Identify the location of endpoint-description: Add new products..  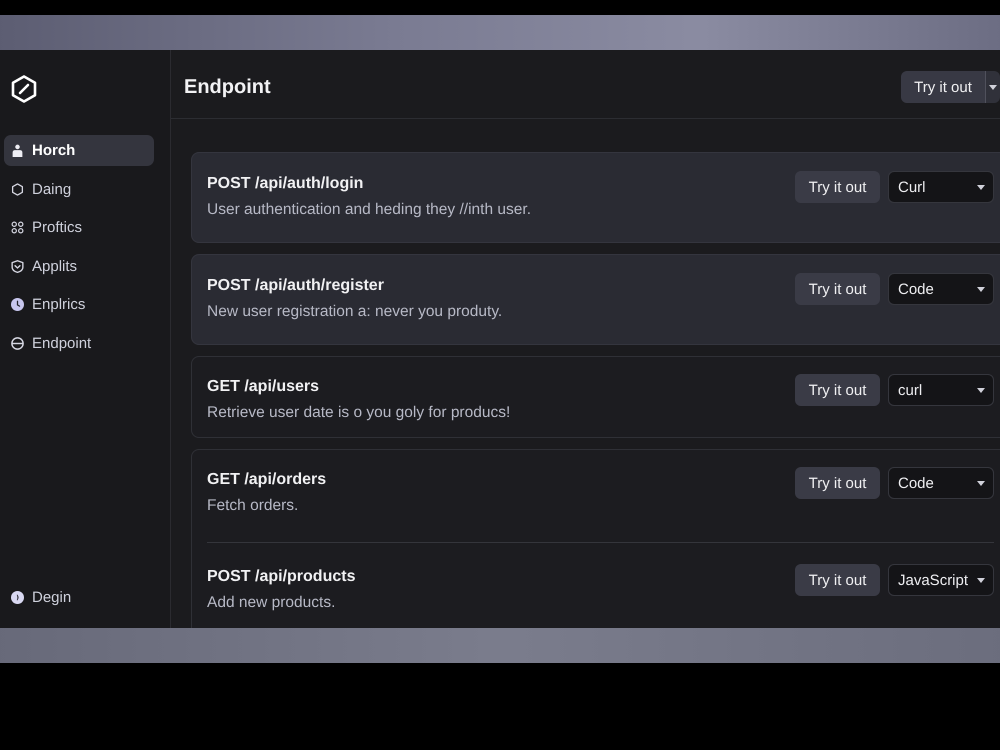
(271, 603).